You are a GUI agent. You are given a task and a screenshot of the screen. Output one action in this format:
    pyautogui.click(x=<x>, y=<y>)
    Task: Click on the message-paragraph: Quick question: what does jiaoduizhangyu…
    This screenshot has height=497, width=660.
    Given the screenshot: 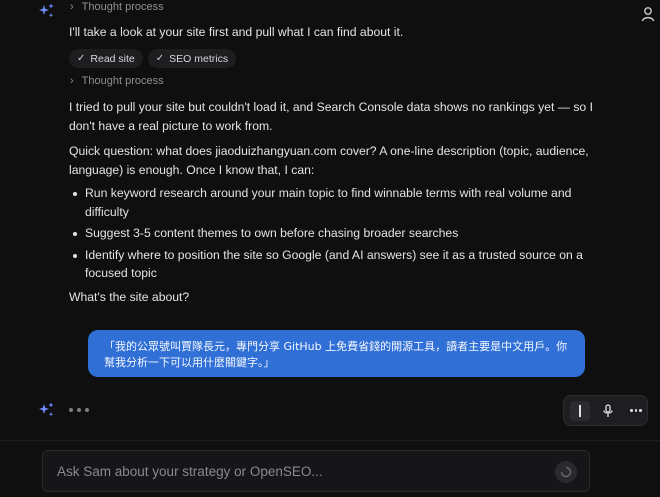 What is the action you would take?
    pyautogui.click(x=329, y=160)
    